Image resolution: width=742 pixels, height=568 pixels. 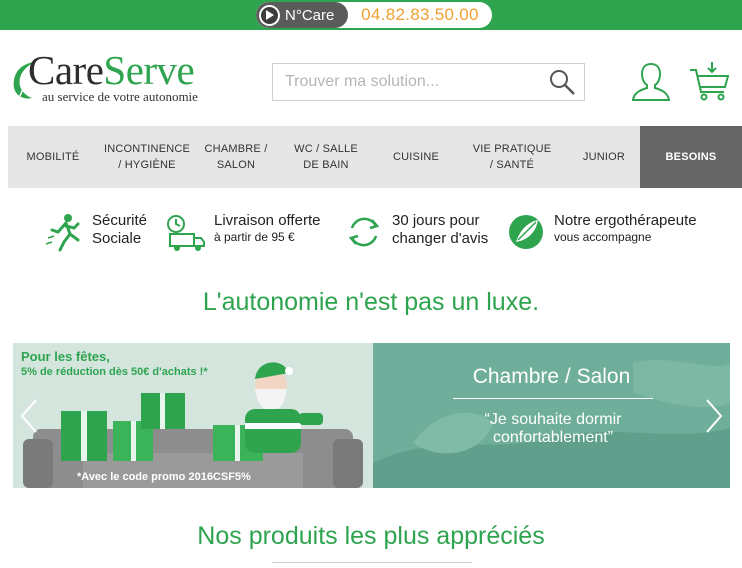 What do you see at coordinates (364, 232) in the screenshot?
I see `refresh-arrows-icon` at bounding box center [364, 232].